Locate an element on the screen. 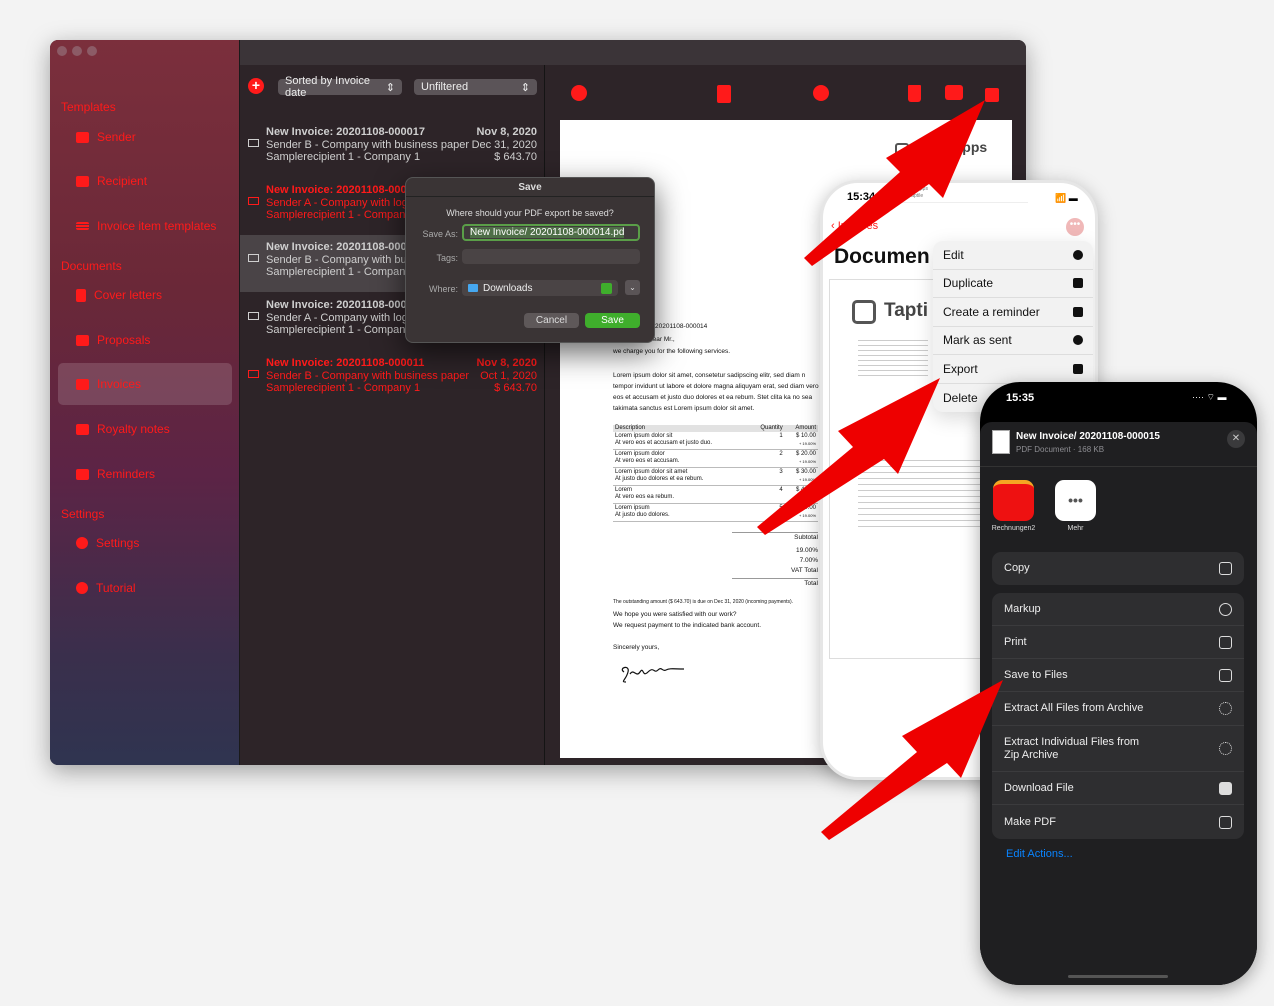 The height and width of the screenshot is (1006, 1274). arrow-to-share-icon is located at coordinates (894, 183).